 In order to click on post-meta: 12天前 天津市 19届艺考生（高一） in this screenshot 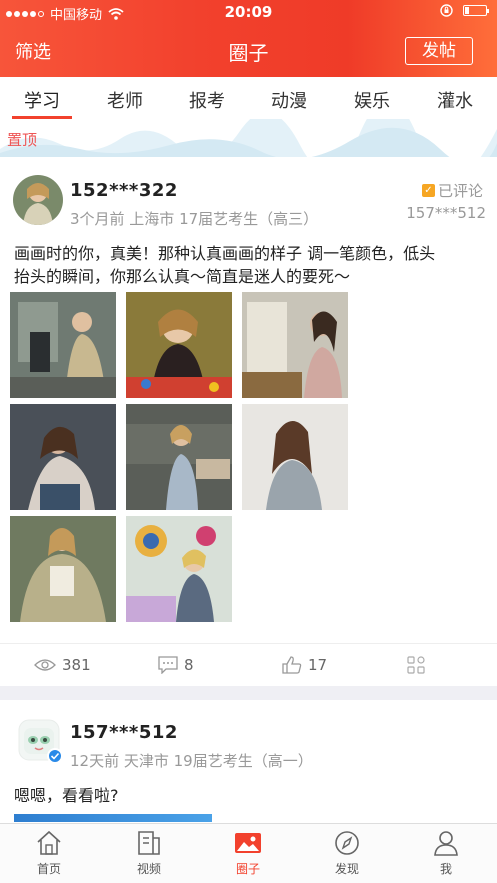, I will do `click(191, 761)`.